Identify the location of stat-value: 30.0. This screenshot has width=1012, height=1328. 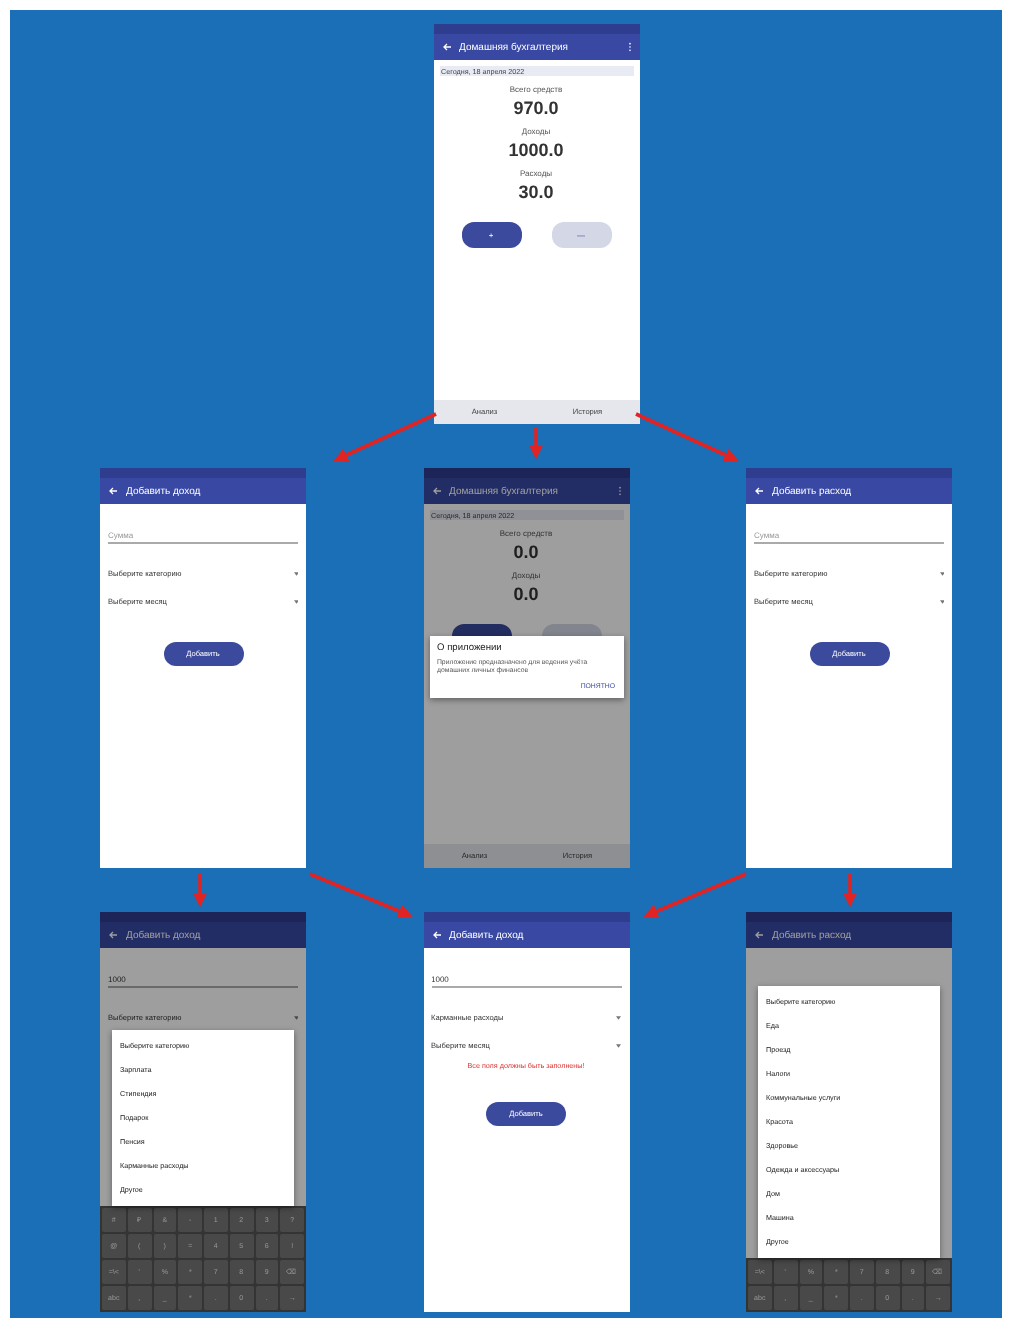
(536, 192).